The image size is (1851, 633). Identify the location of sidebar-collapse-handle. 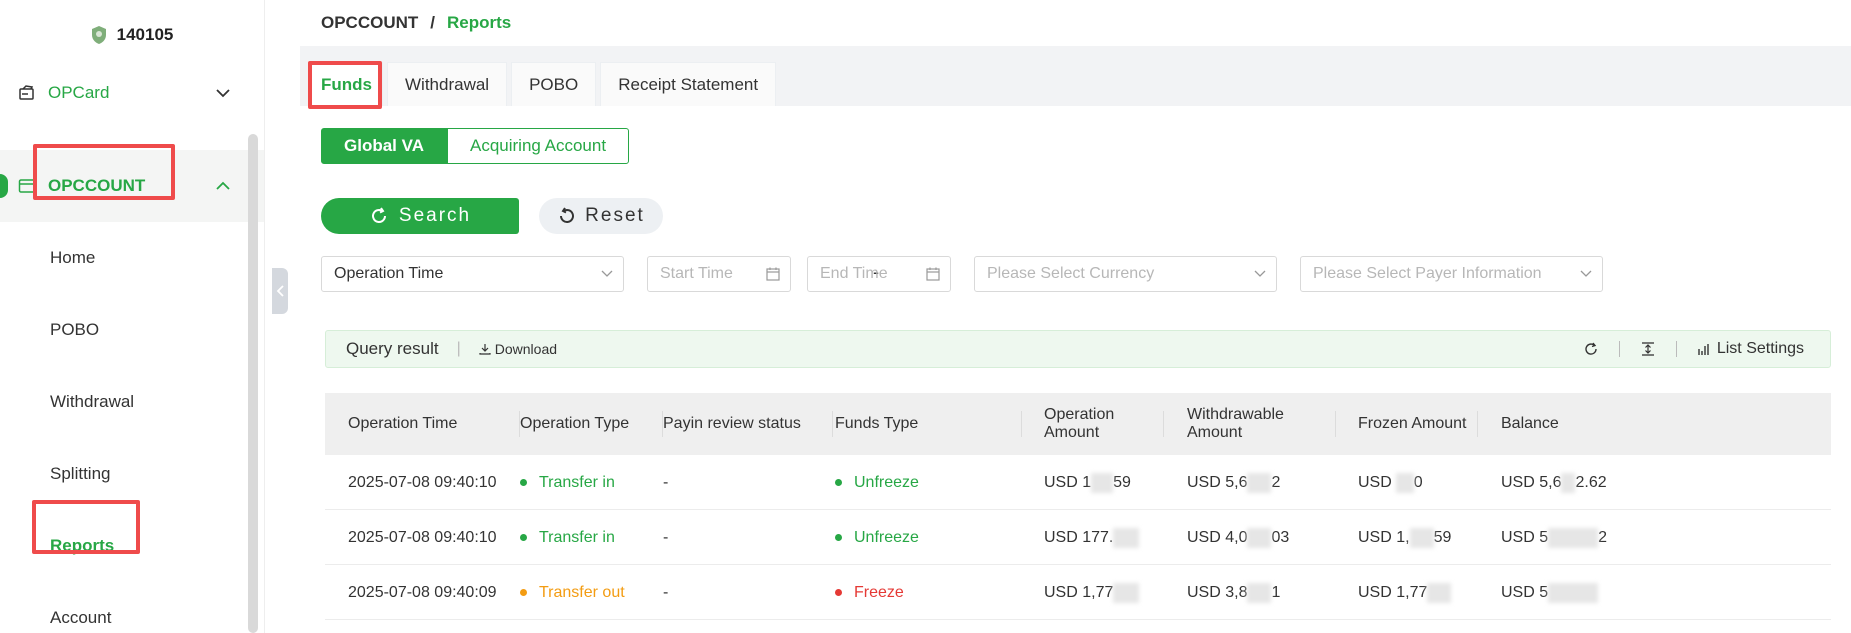
(280, 291).